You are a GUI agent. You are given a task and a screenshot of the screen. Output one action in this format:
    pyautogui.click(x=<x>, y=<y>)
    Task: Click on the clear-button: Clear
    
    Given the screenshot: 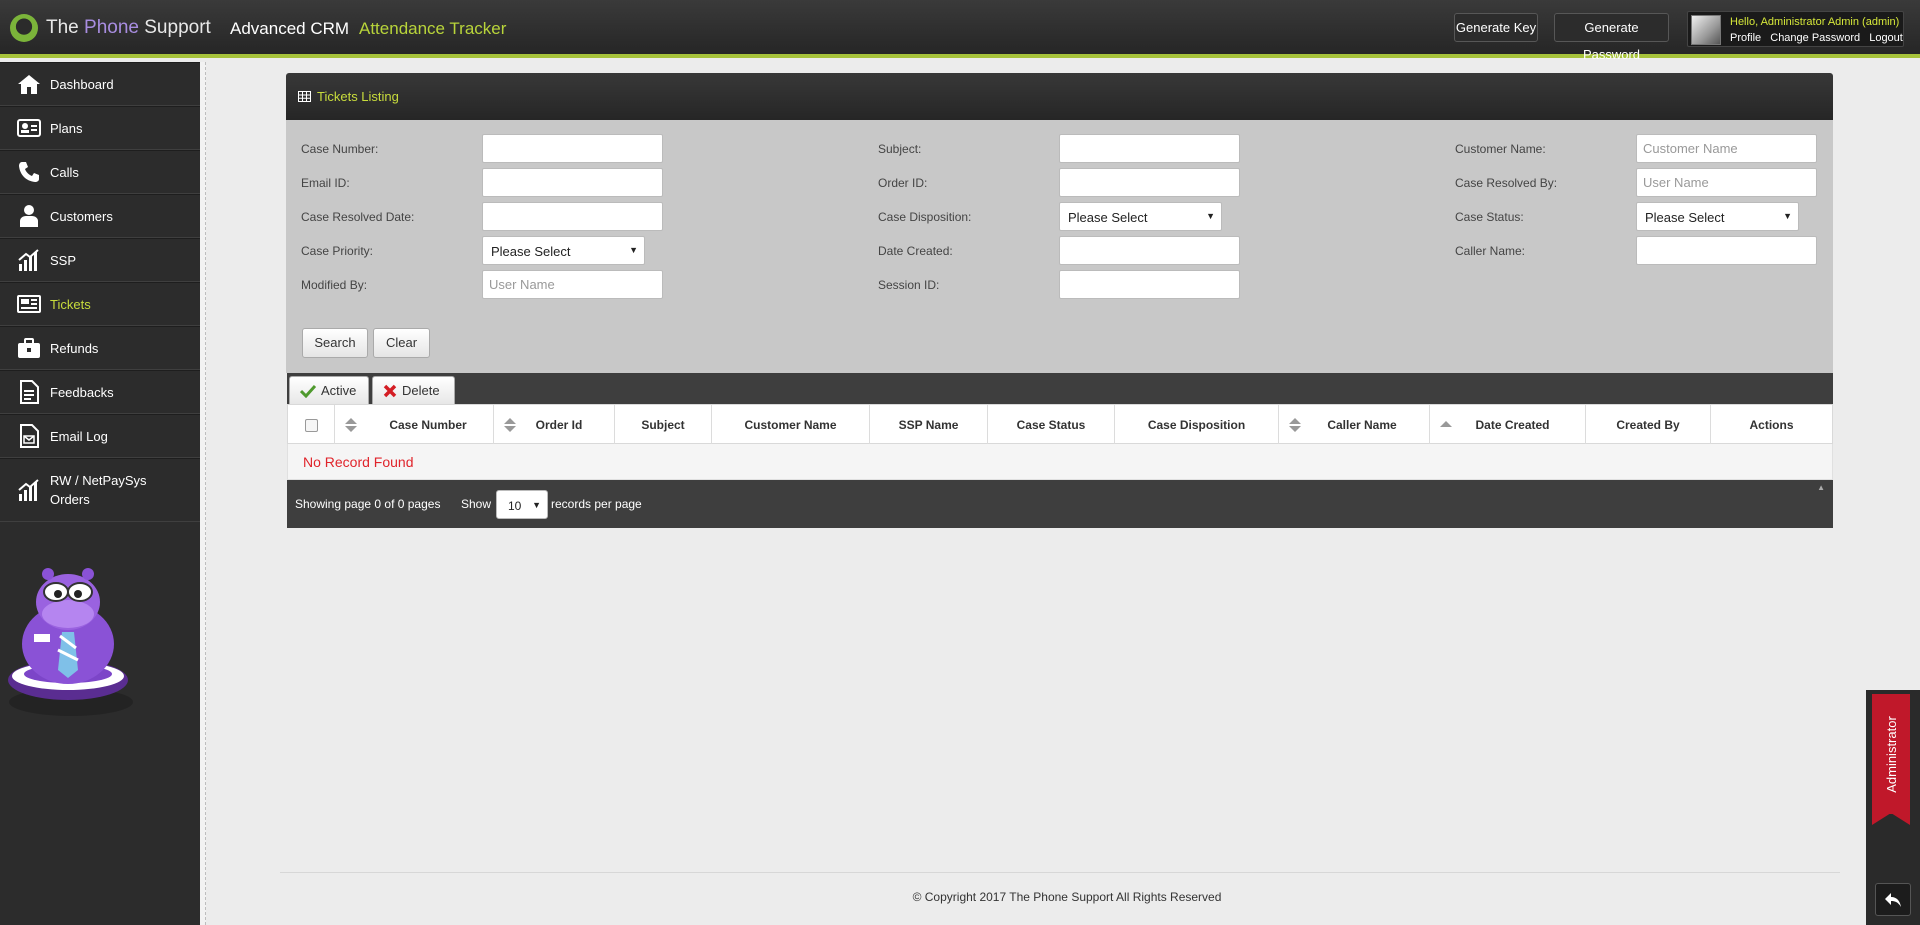 What is the action you would take?
    pyautogui.click(x=401, y=343)
    